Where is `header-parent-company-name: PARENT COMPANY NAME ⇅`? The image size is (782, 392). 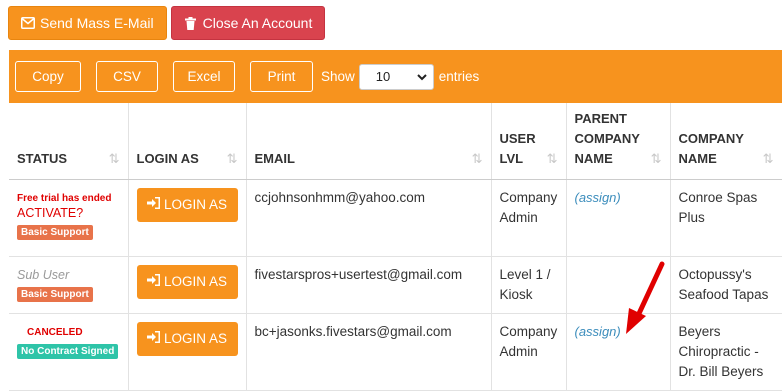 header-parent-company-name: PARENT COMPANY NAME ⇅ is located at coordinates (618, 141).